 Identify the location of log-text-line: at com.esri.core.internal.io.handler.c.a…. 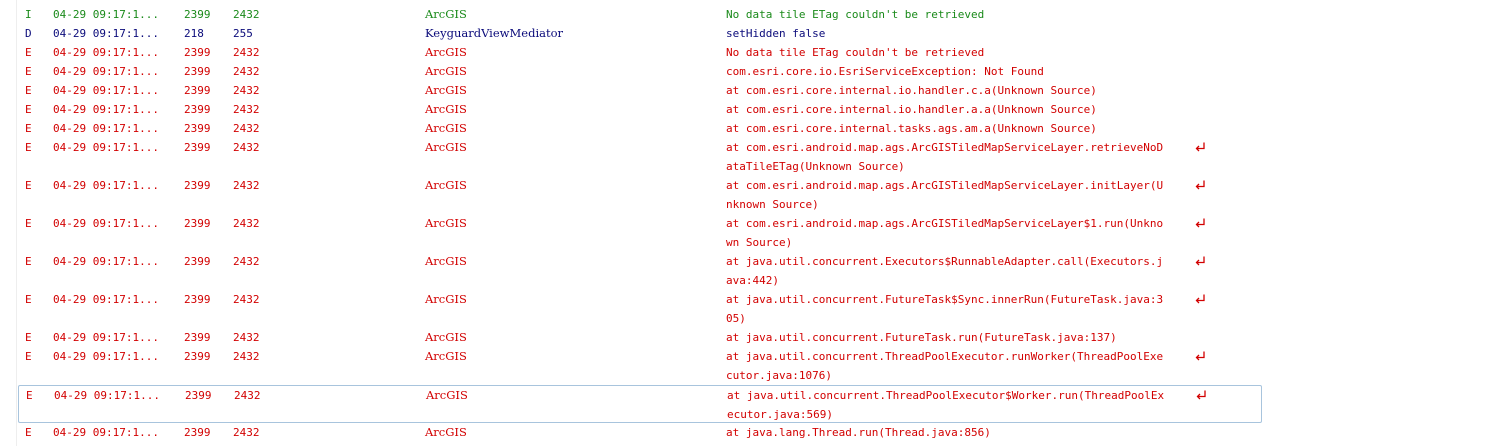
(911, 90).